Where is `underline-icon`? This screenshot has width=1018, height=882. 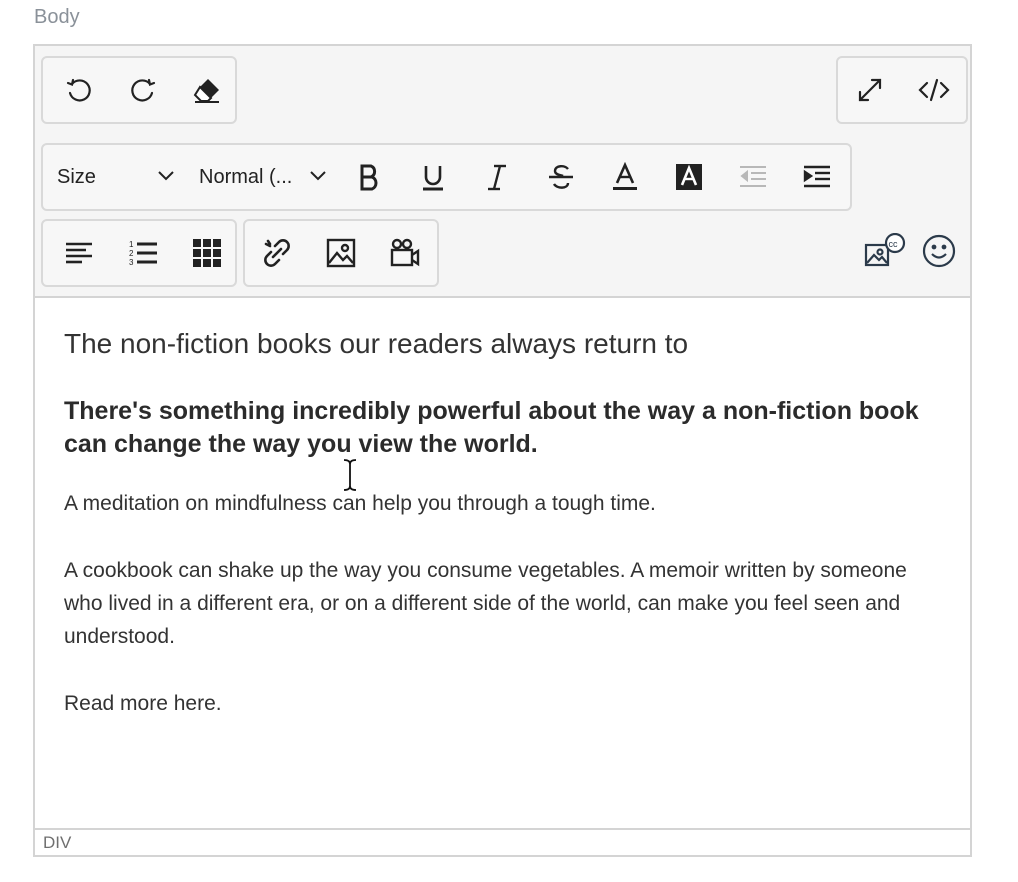 underline-icon is located at coordinates (433, 177).